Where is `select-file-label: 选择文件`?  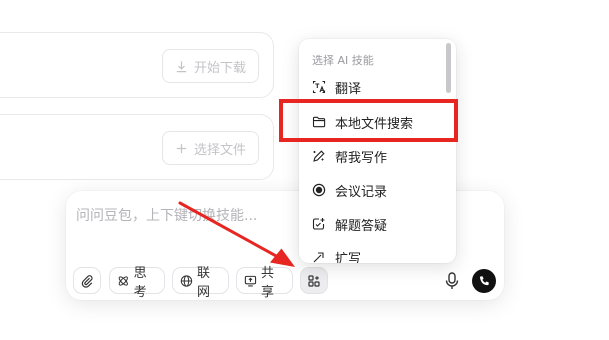 select-file-label: 选择文件 is located at coordinates (219, 150).